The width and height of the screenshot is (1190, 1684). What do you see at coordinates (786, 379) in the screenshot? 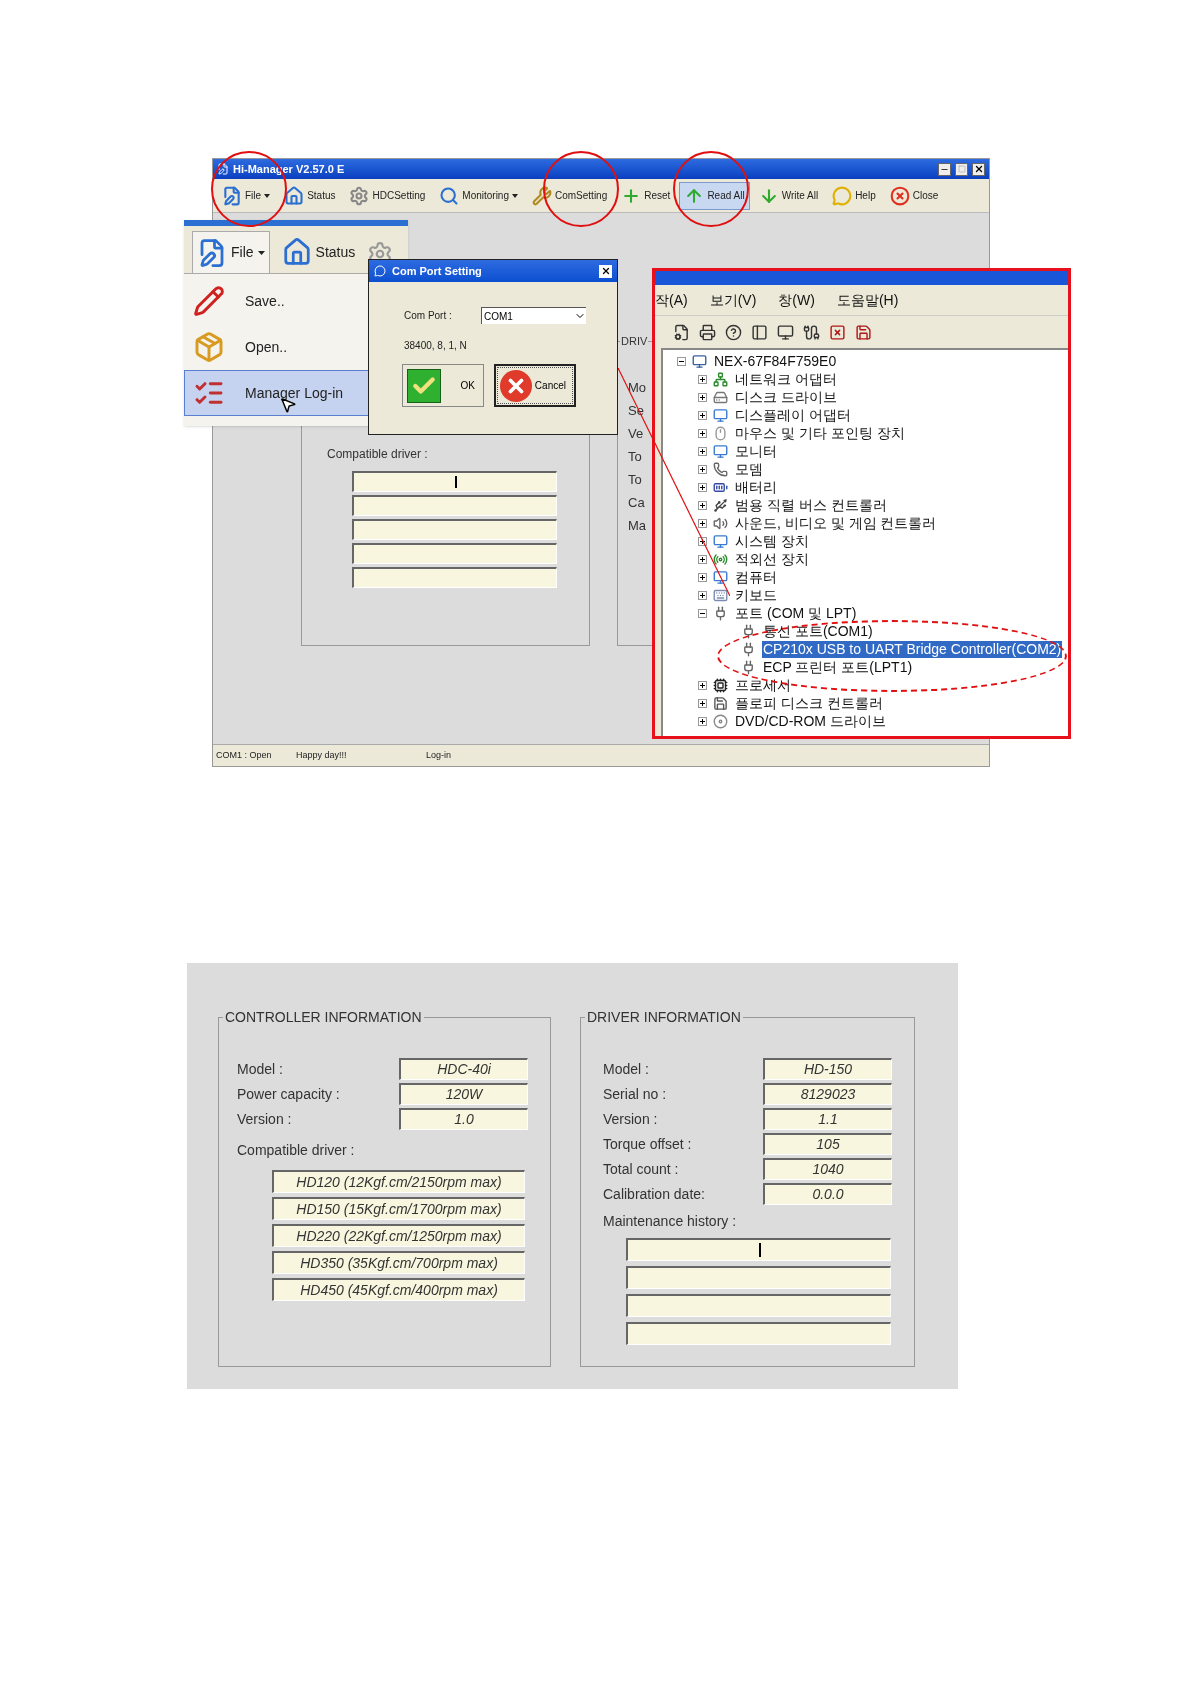
I see `tree-item: 네트워크 어댑터` at bounding box center [786, 379].